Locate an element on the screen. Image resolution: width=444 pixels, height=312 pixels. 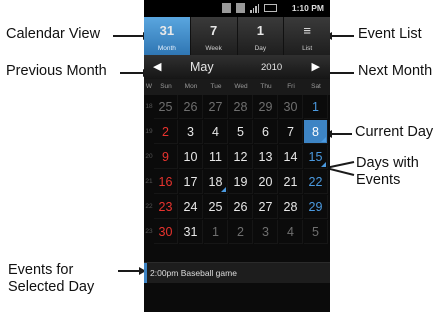
next-month-callout: Next Month is located at coordinates (395, 71).